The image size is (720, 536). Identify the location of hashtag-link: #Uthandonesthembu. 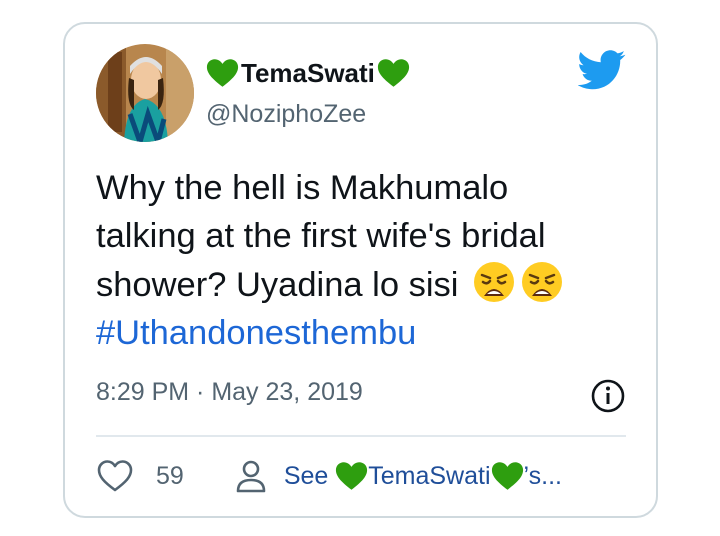
(366, 333).